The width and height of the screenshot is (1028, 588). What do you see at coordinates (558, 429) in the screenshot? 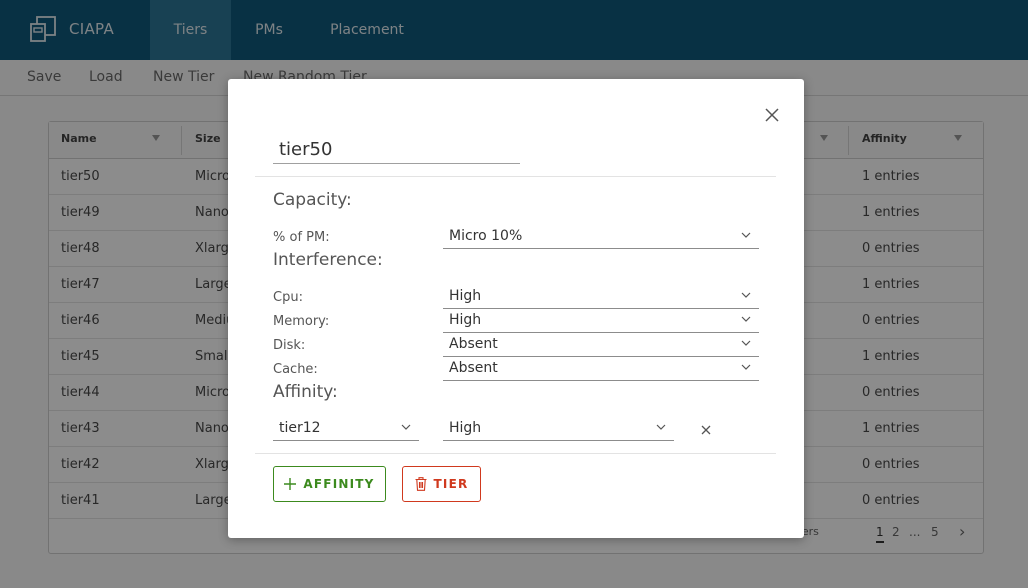
I see `affinity-level-select: High` at bounding box center [558, 429].